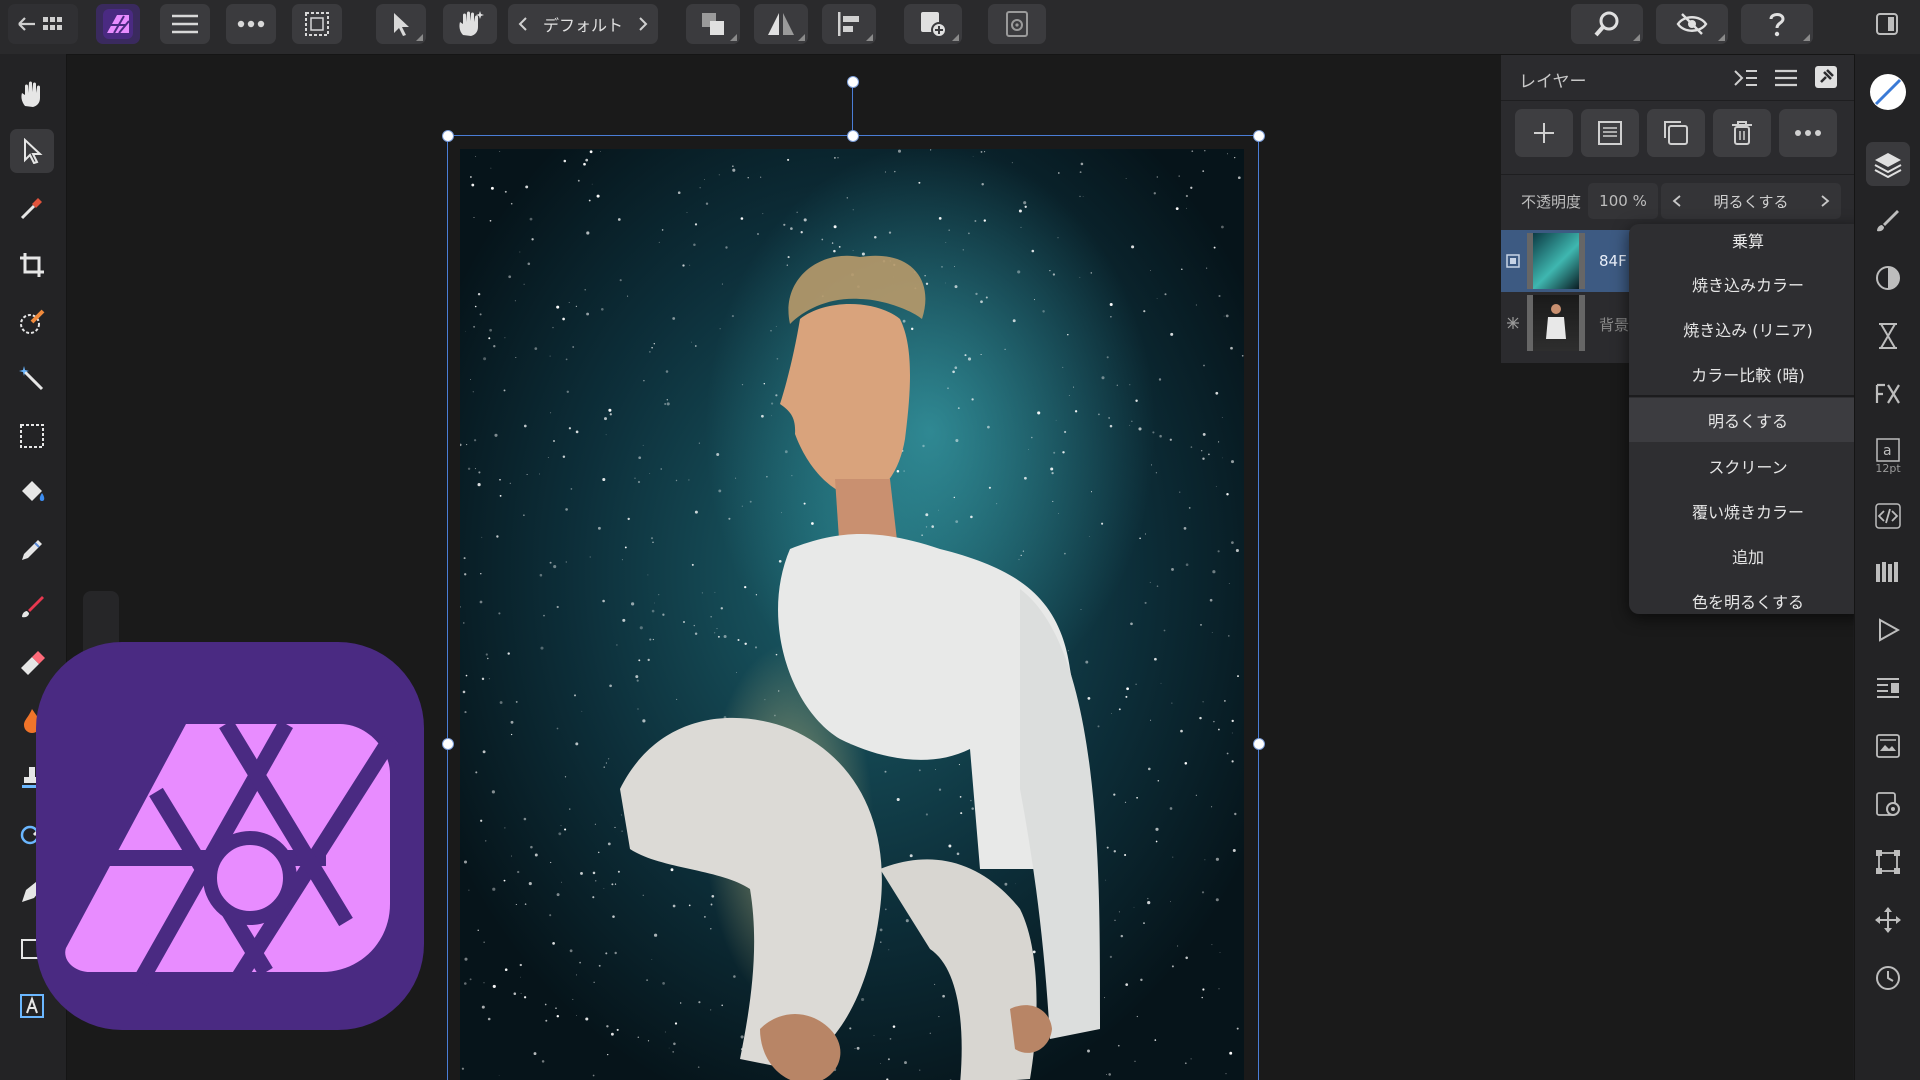 The height and width of the screenshot is (1080, 1920). I want to click on photo-persona-button, so click(118, 24).